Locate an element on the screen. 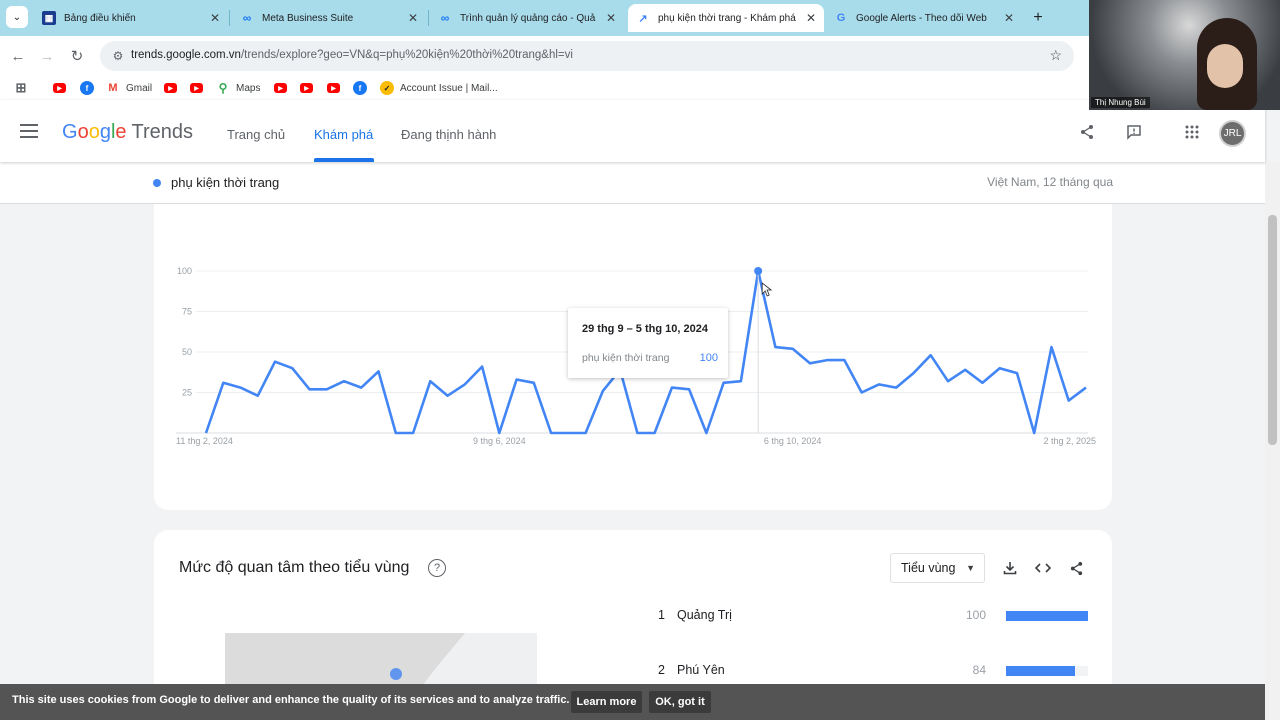 The width and height of the screenshot is (1280, 720). x-tick-label: 2 thg 2, 2025 is located at coordinates (1069, 441).